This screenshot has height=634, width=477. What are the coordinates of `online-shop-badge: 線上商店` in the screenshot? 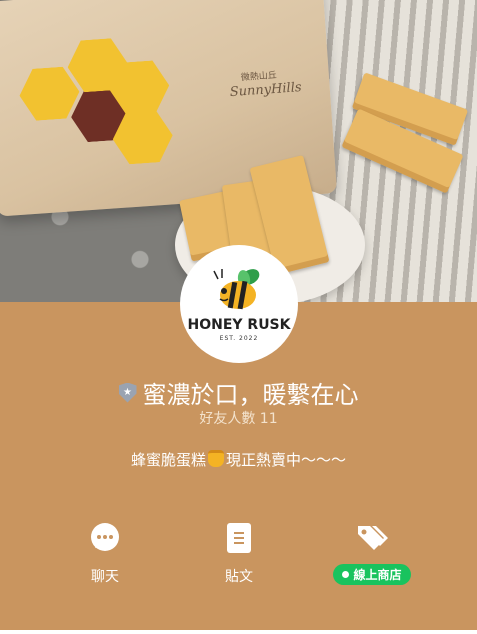 It's located at (372, 574).